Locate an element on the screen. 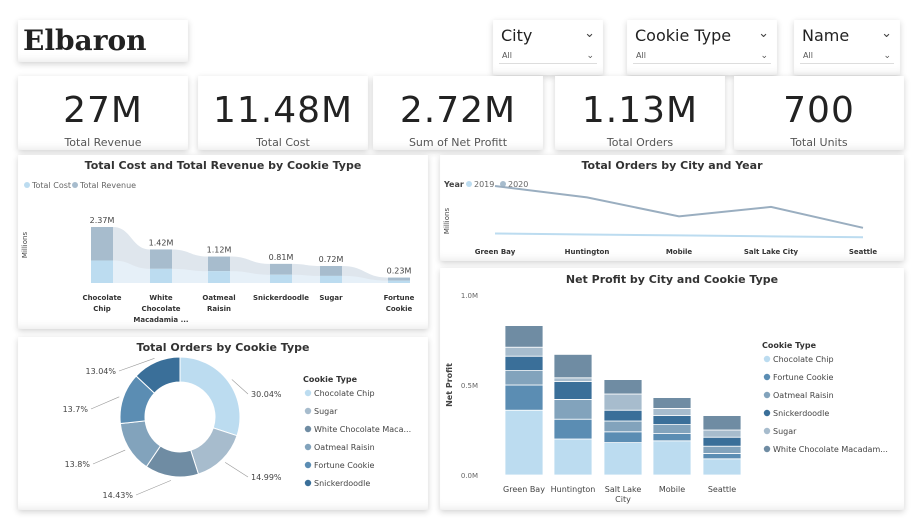 This screenshot has height=518, width=920. x-tick-label: Sugar is located at coordinates (331, 298).